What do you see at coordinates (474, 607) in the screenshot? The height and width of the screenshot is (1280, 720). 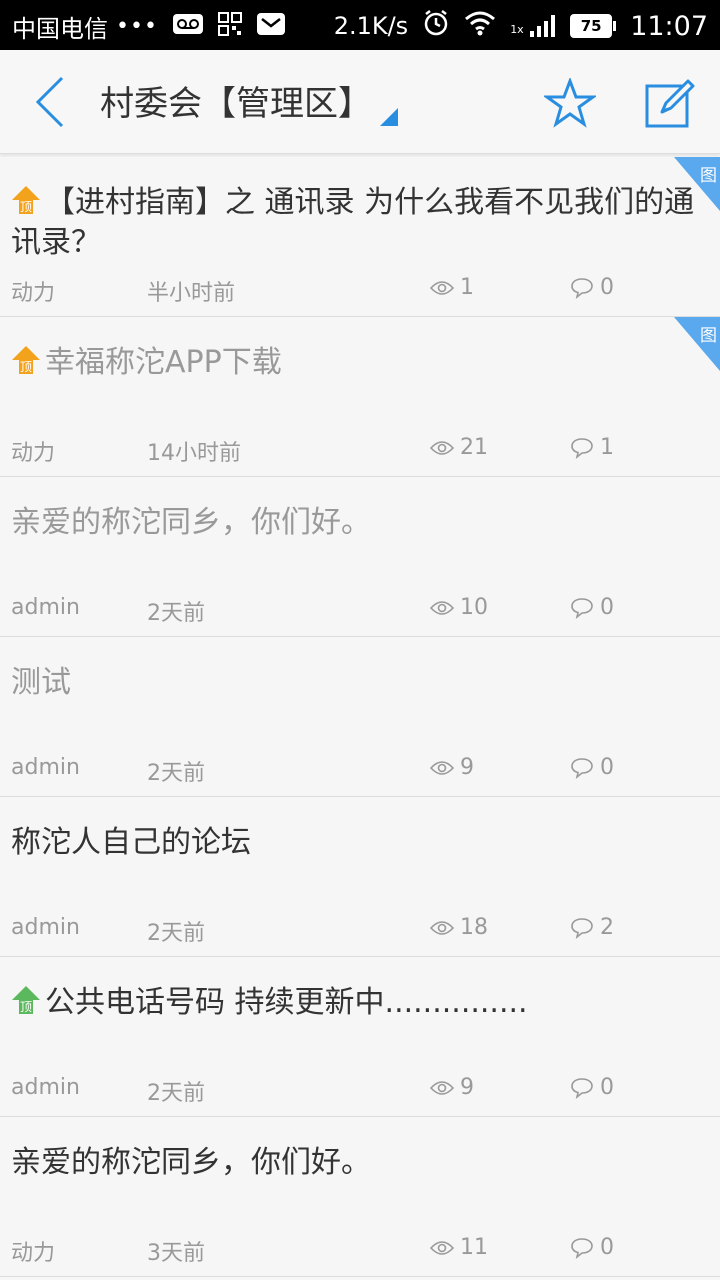 I see `view-count-value: 10` at bounding box center [474, 607].